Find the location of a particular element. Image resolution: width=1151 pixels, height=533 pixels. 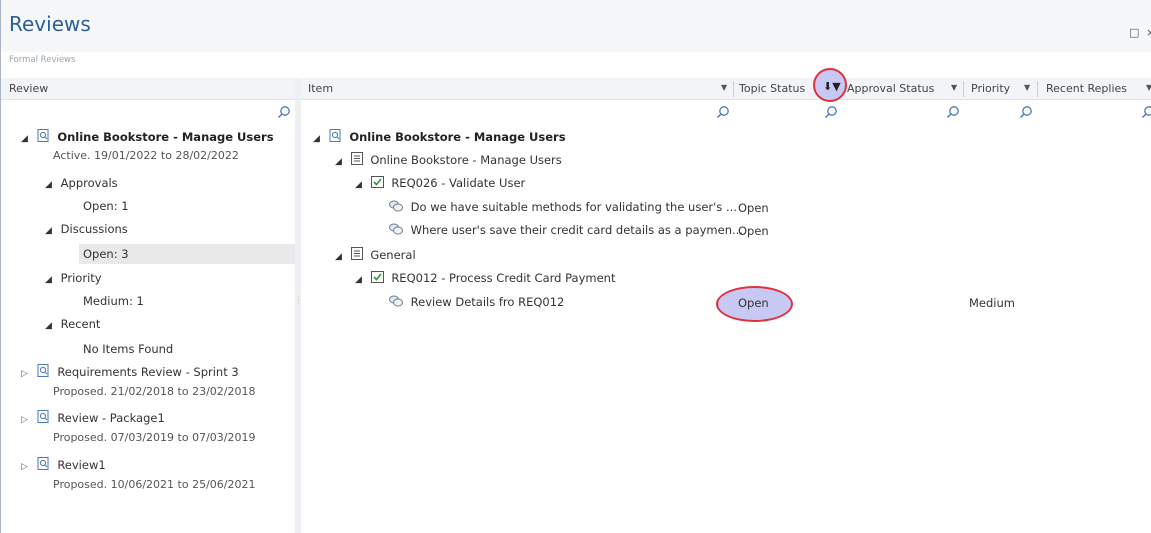

maximize-icon: □ is located at coordinates (1134, 32).